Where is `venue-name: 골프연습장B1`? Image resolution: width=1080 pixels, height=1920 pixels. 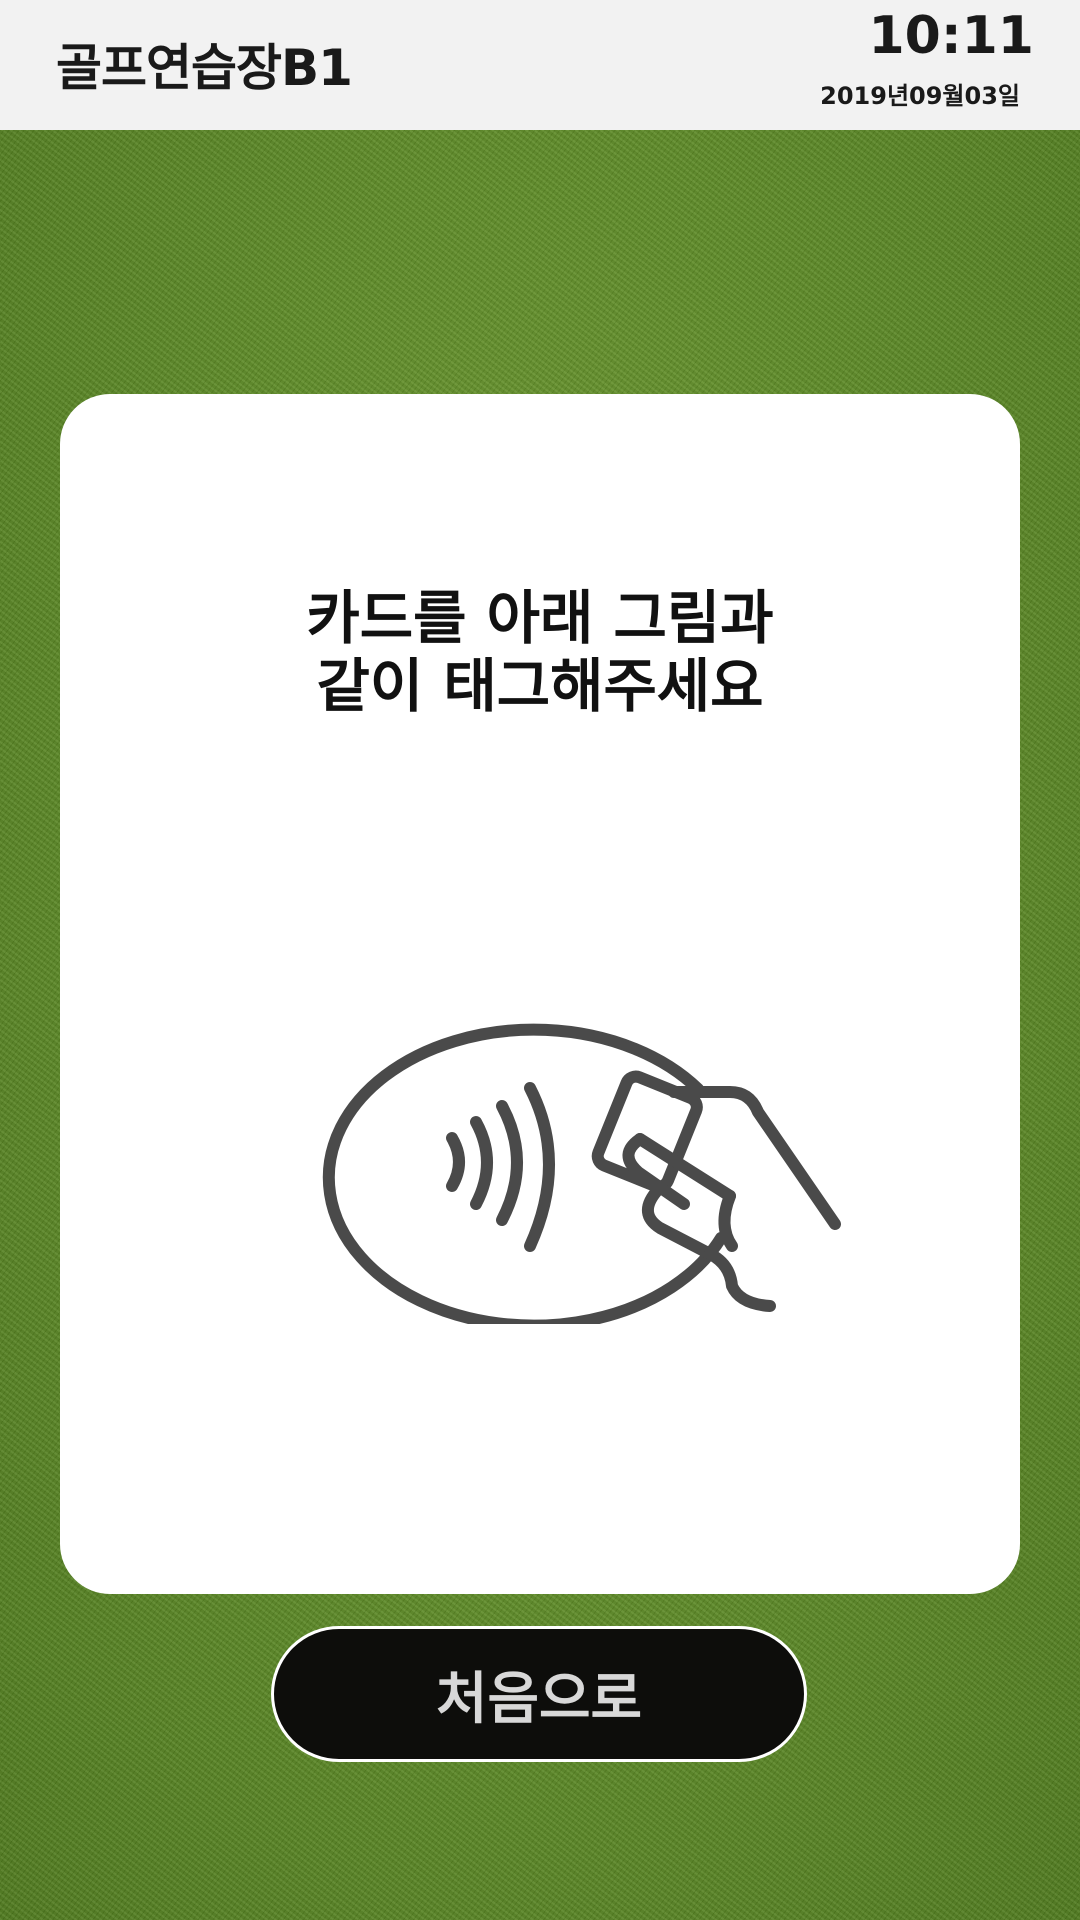
venue-name: 골프연습장B1 is located at coordinates (204, 68).